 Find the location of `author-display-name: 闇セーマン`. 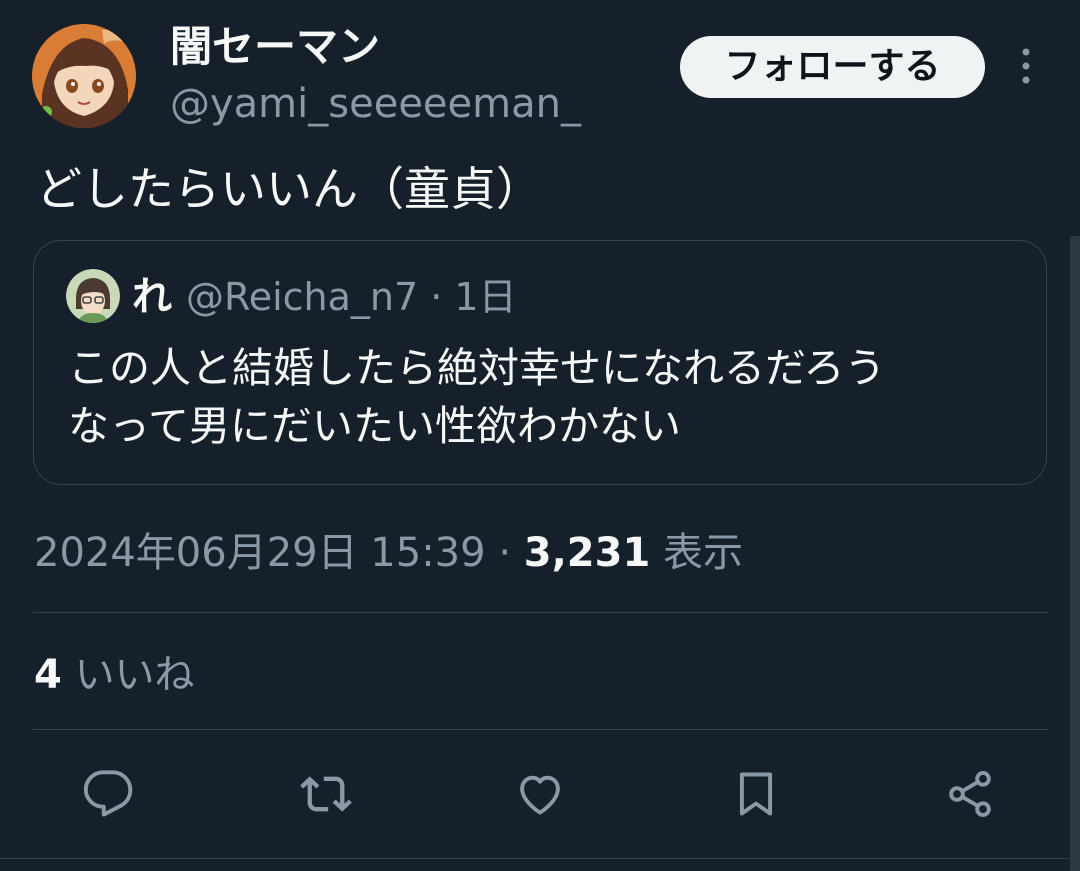

author-display-name: 闇セーマン is located at coordinates (275, 47).